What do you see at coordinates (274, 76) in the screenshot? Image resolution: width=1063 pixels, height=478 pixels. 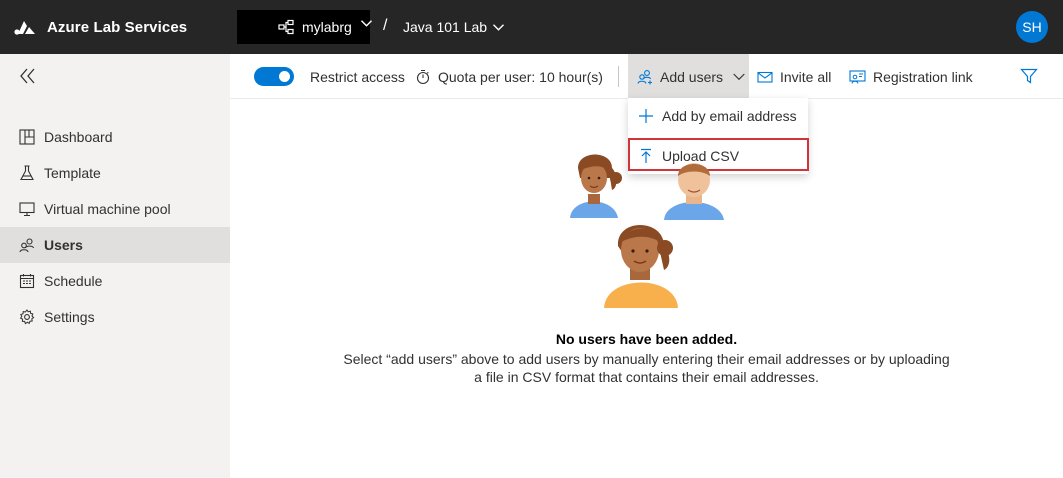 I see `restrict-access-toggle` at bounding box center [274, 76].